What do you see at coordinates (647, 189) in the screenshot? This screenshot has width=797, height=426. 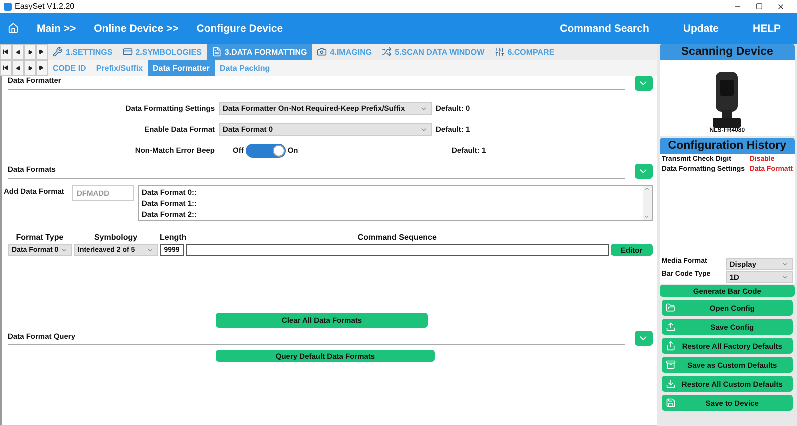 I see `chevron-up-icon` at bounding box center [647, 189].